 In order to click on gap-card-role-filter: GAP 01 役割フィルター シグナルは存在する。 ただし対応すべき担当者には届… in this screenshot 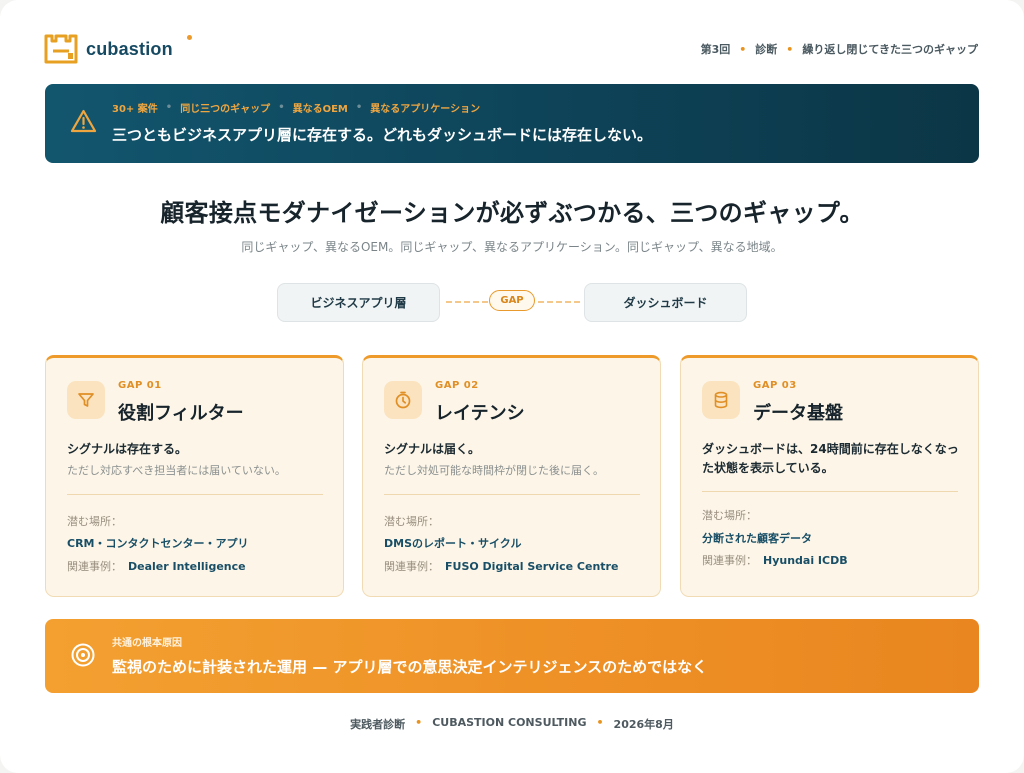, I will do `click(194, 476)`.